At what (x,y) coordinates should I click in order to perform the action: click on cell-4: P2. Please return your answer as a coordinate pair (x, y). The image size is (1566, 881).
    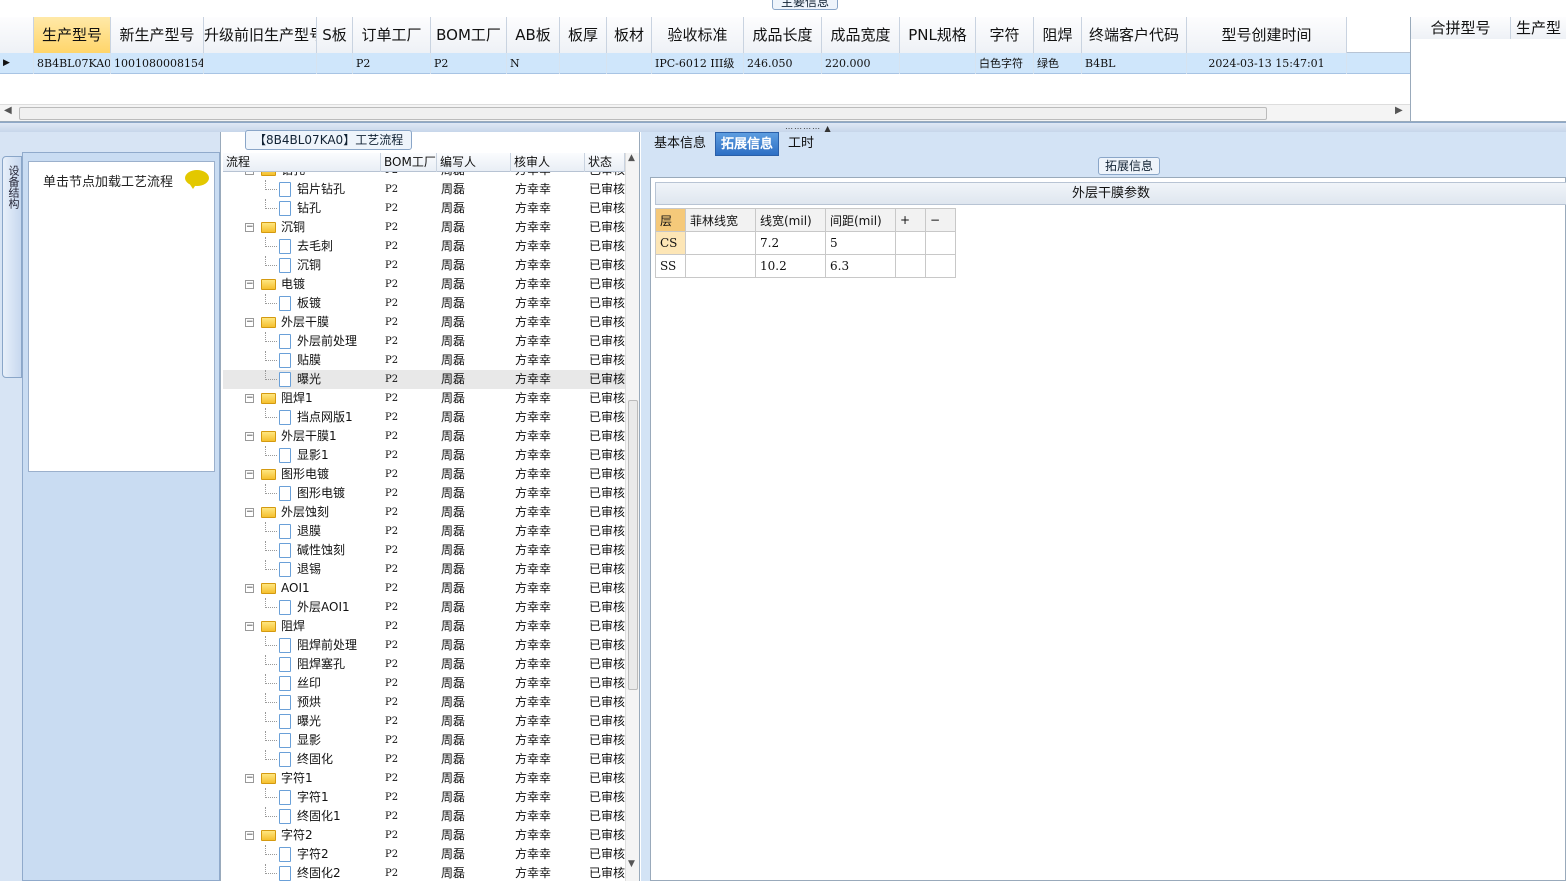
    Looking at the image, I should click on (392, 63).